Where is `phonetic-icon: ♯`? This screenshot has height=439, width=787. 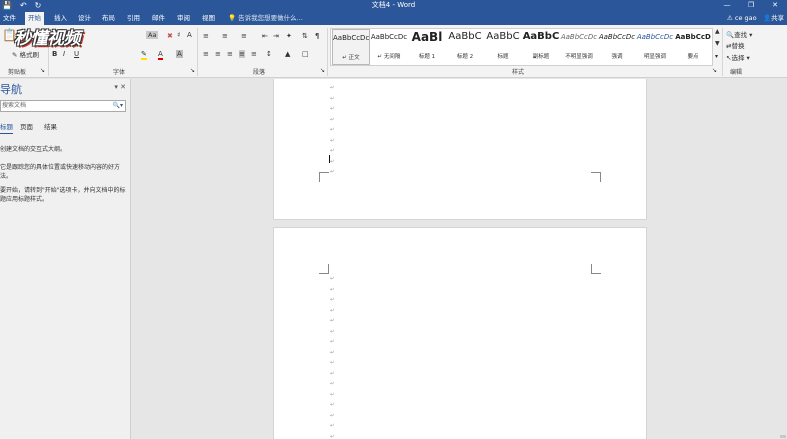 phonetic-icon: ♯ is located at coordinates (178, 35).